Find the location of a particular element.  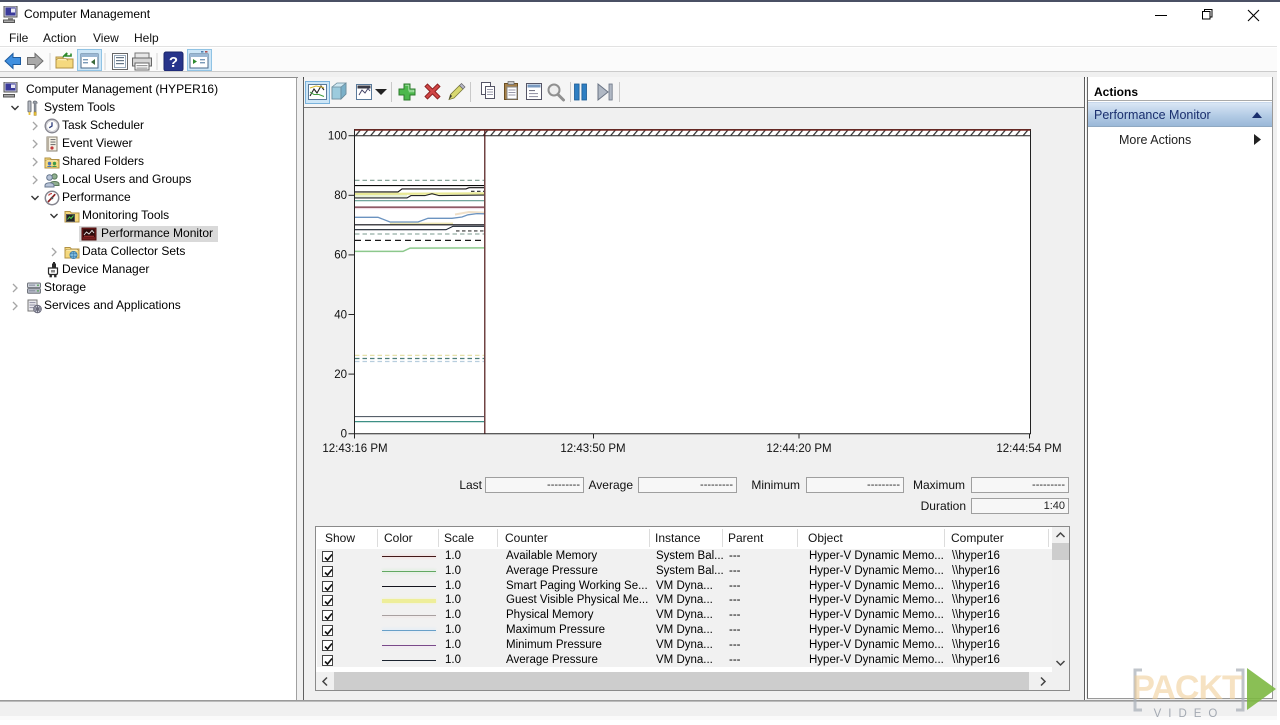

svg-text: 12:44:20 PM is located at coordinates (798, 449).